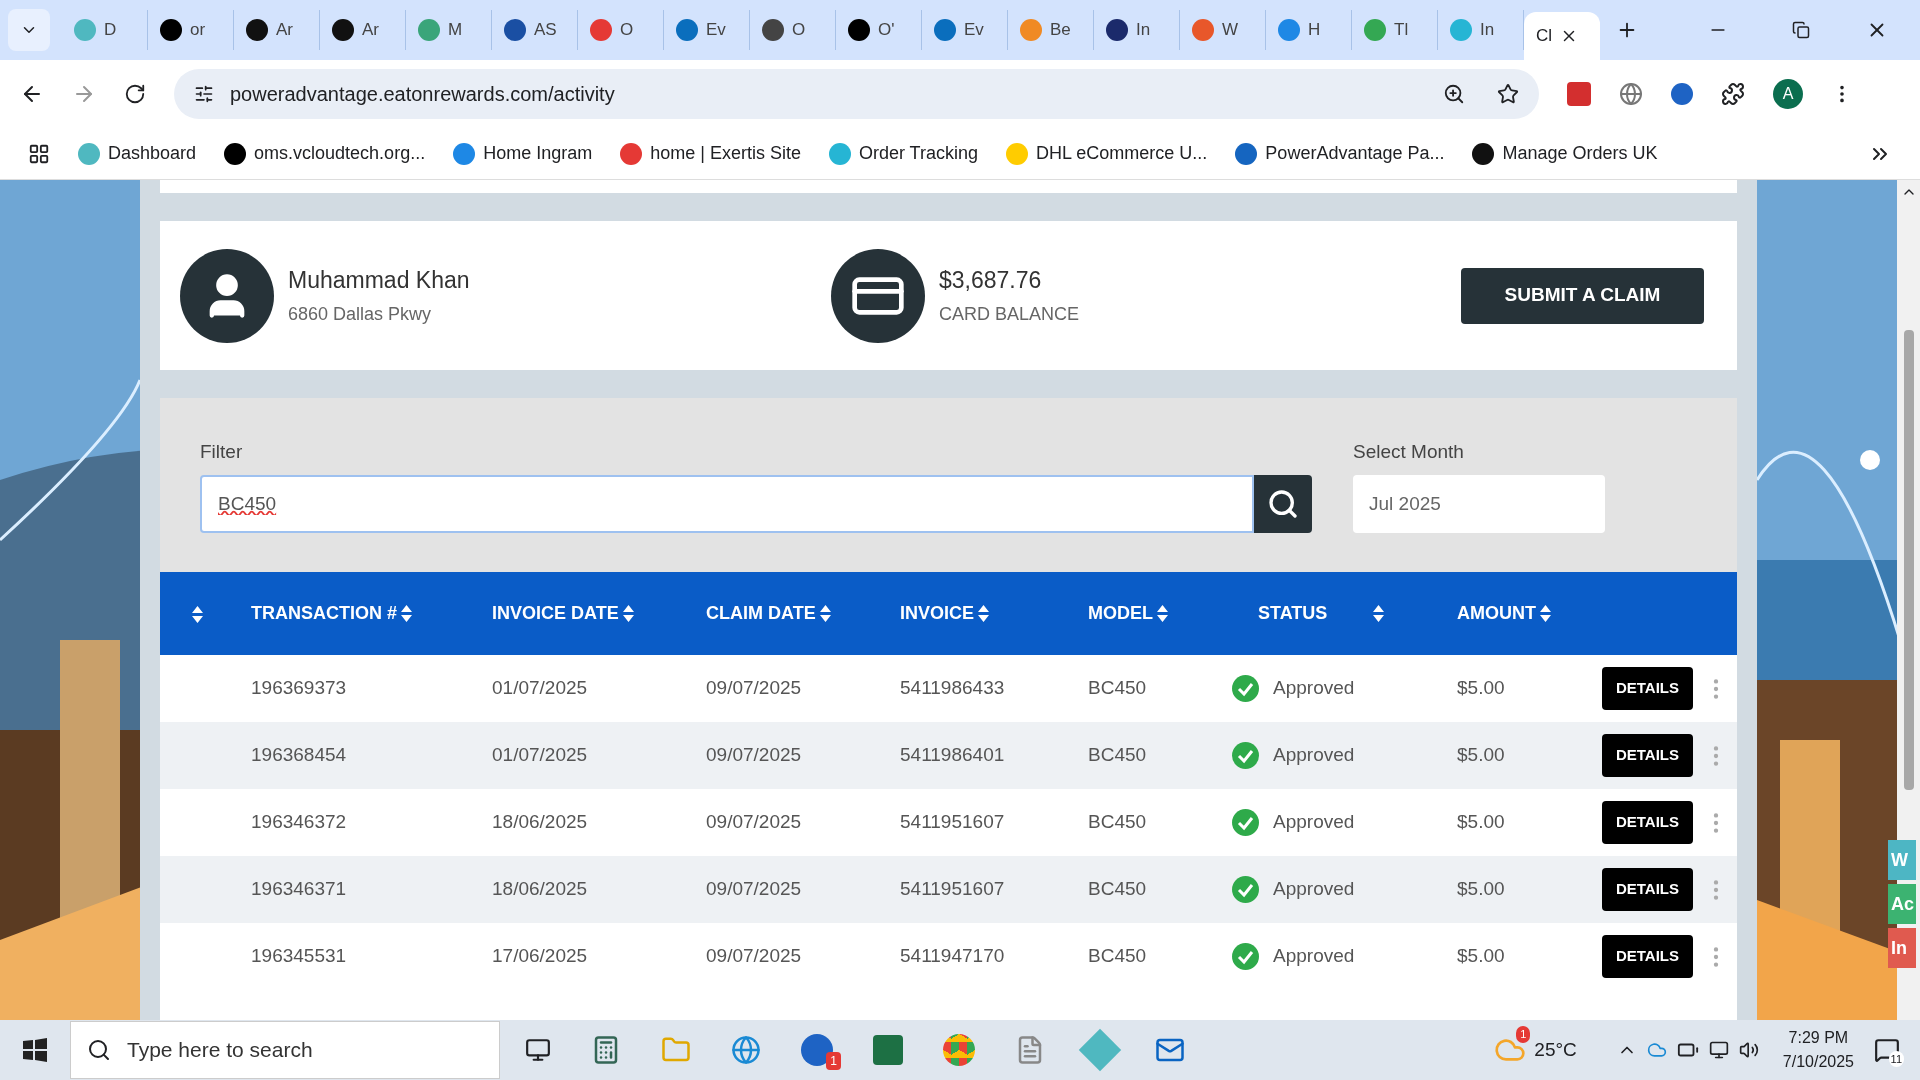 This screenshot has height=1080, width=1920. I want to click on tab-title: Cl, so click(1544, 36).